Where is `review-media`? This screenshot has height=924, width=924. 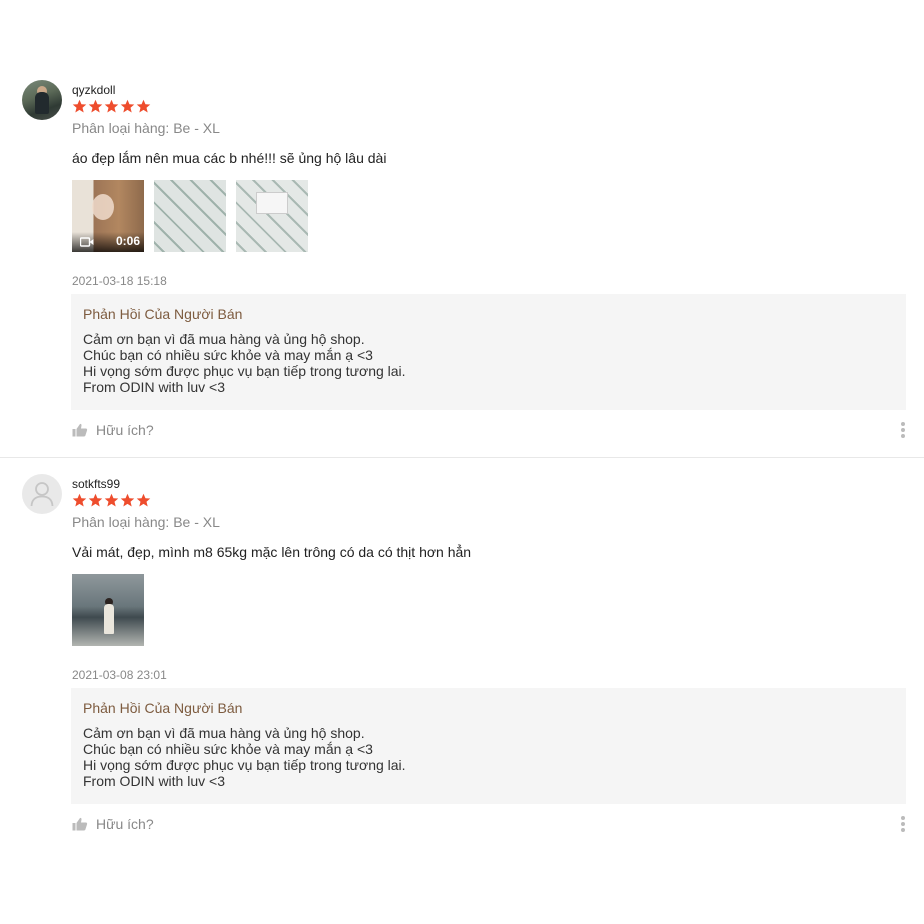
review-media is located at coordinates (108, 610).